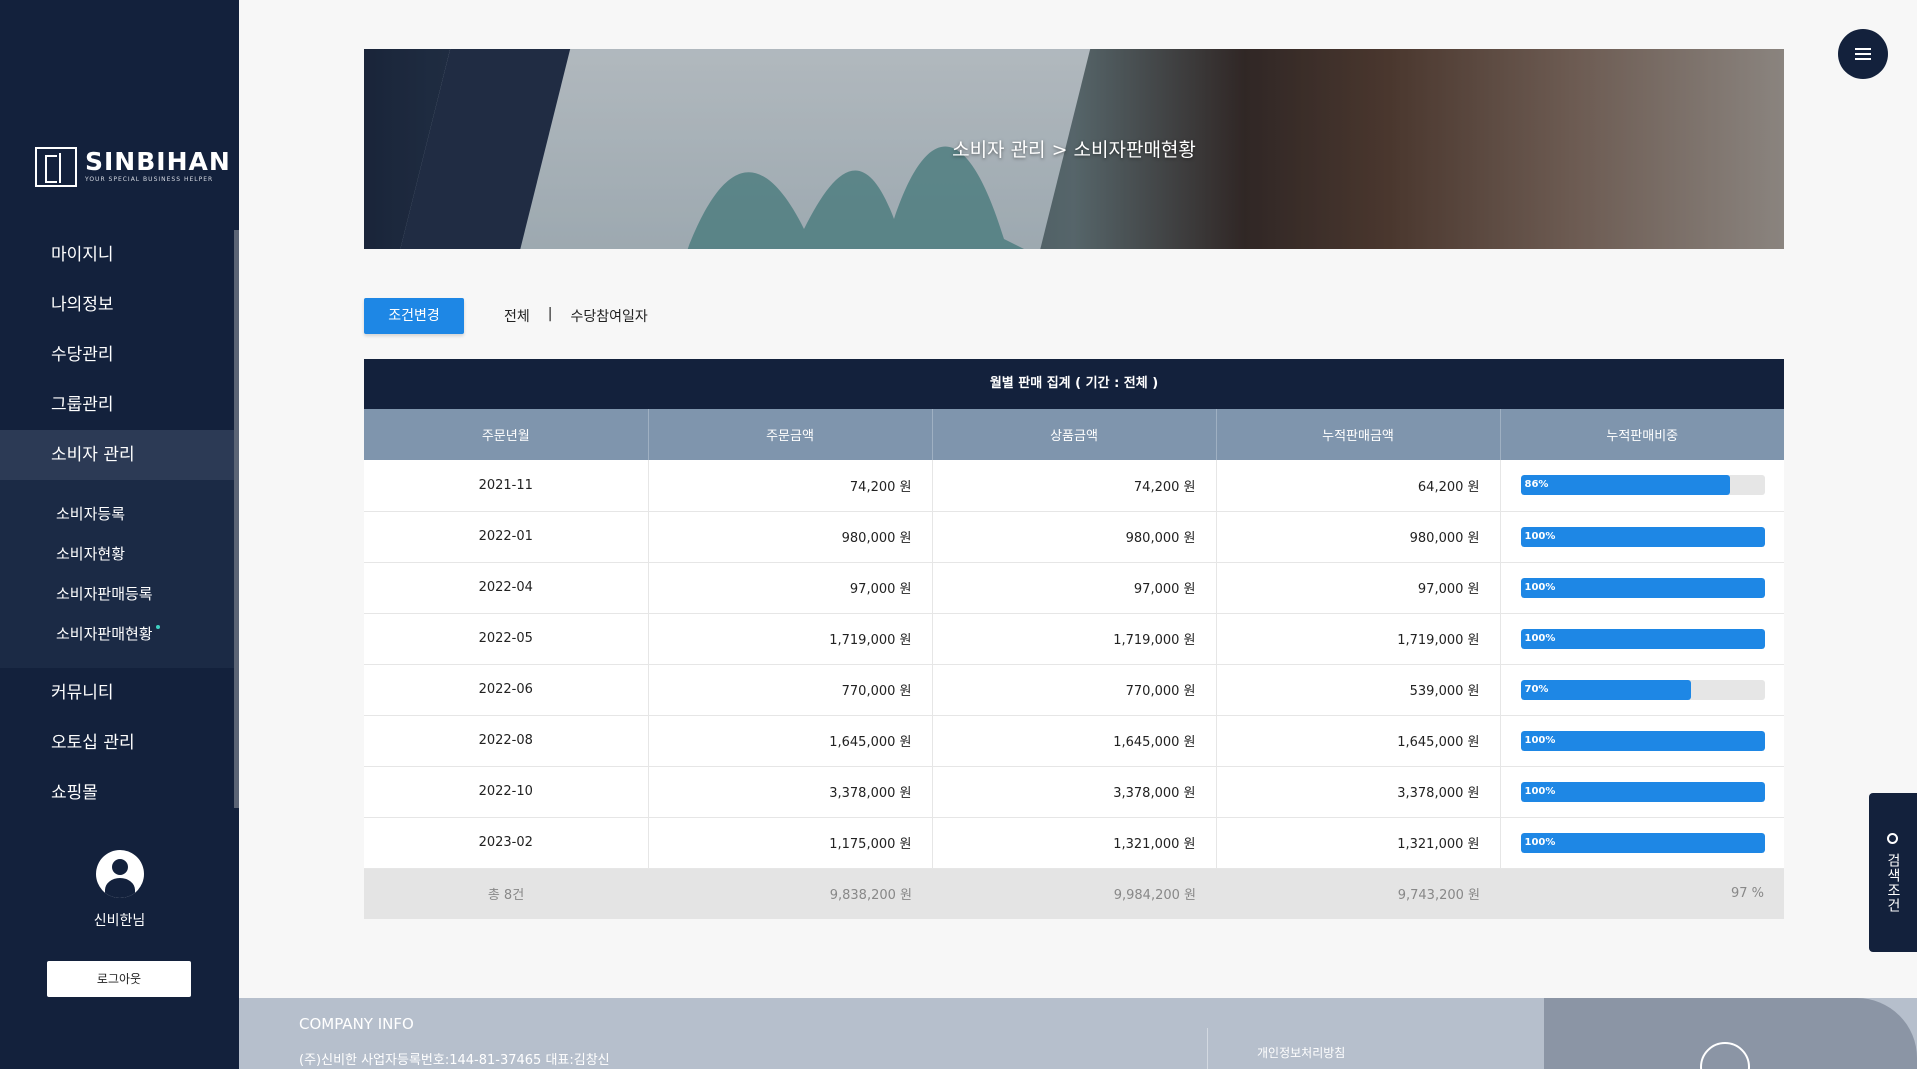 Image resolution: width=1917 pixels, height=1069 pixels. What do you see at coordinates (133, 167) in the screenshot?
I see `brand-logo: SINBIHAN YOUR SPECIAL BUSINESS HELPER` at bounding box center [133, 167].